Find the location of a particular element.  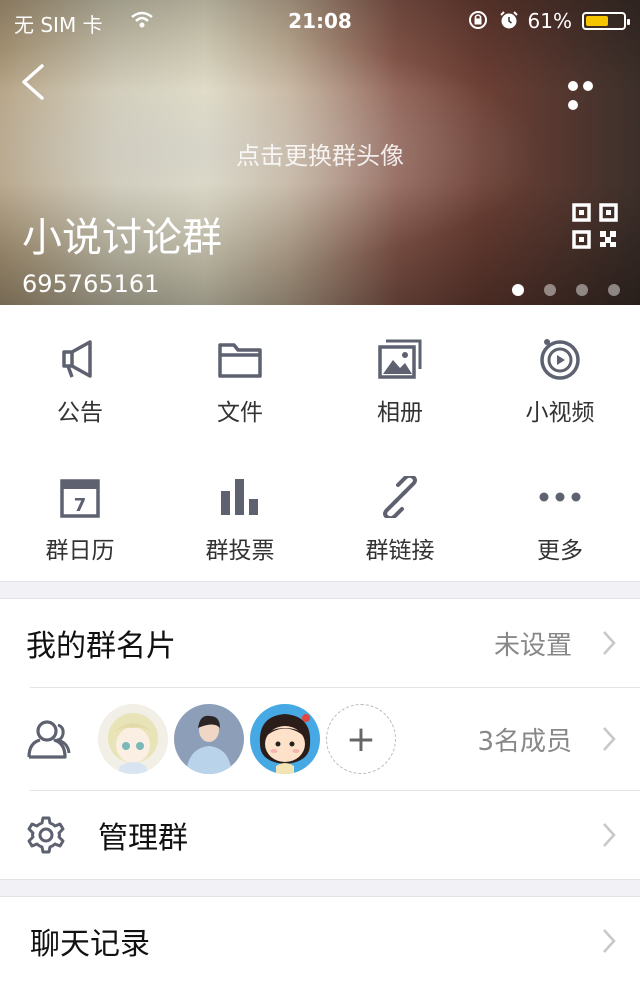

group-id: 695765161 is located at coordinates (91, 284).